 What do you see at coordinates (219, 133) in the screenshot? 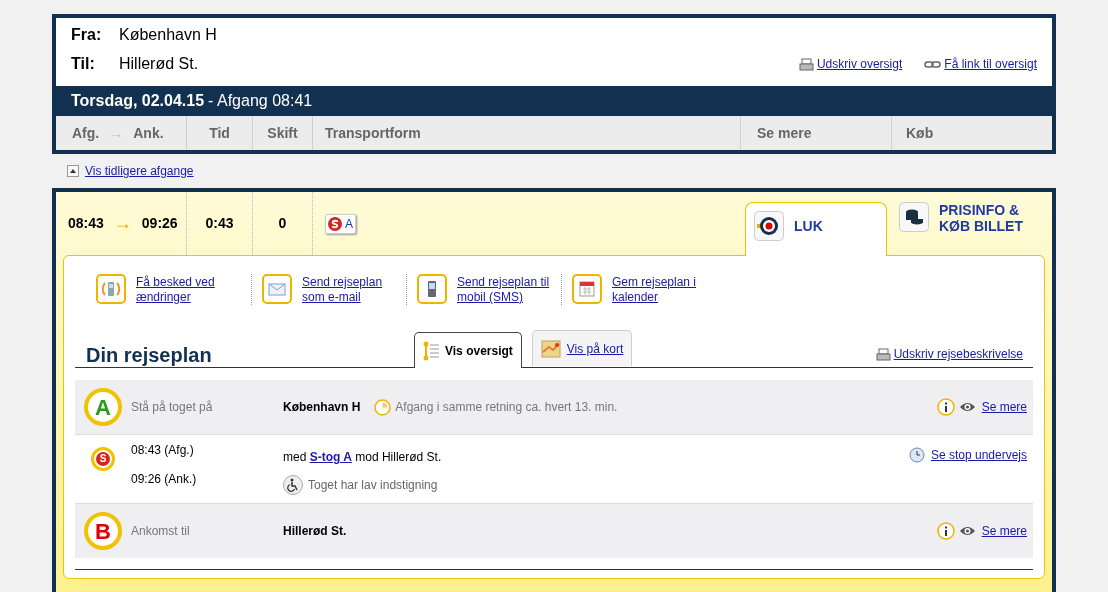
I see `column-header: Tid` at bounding box center [219, 133].